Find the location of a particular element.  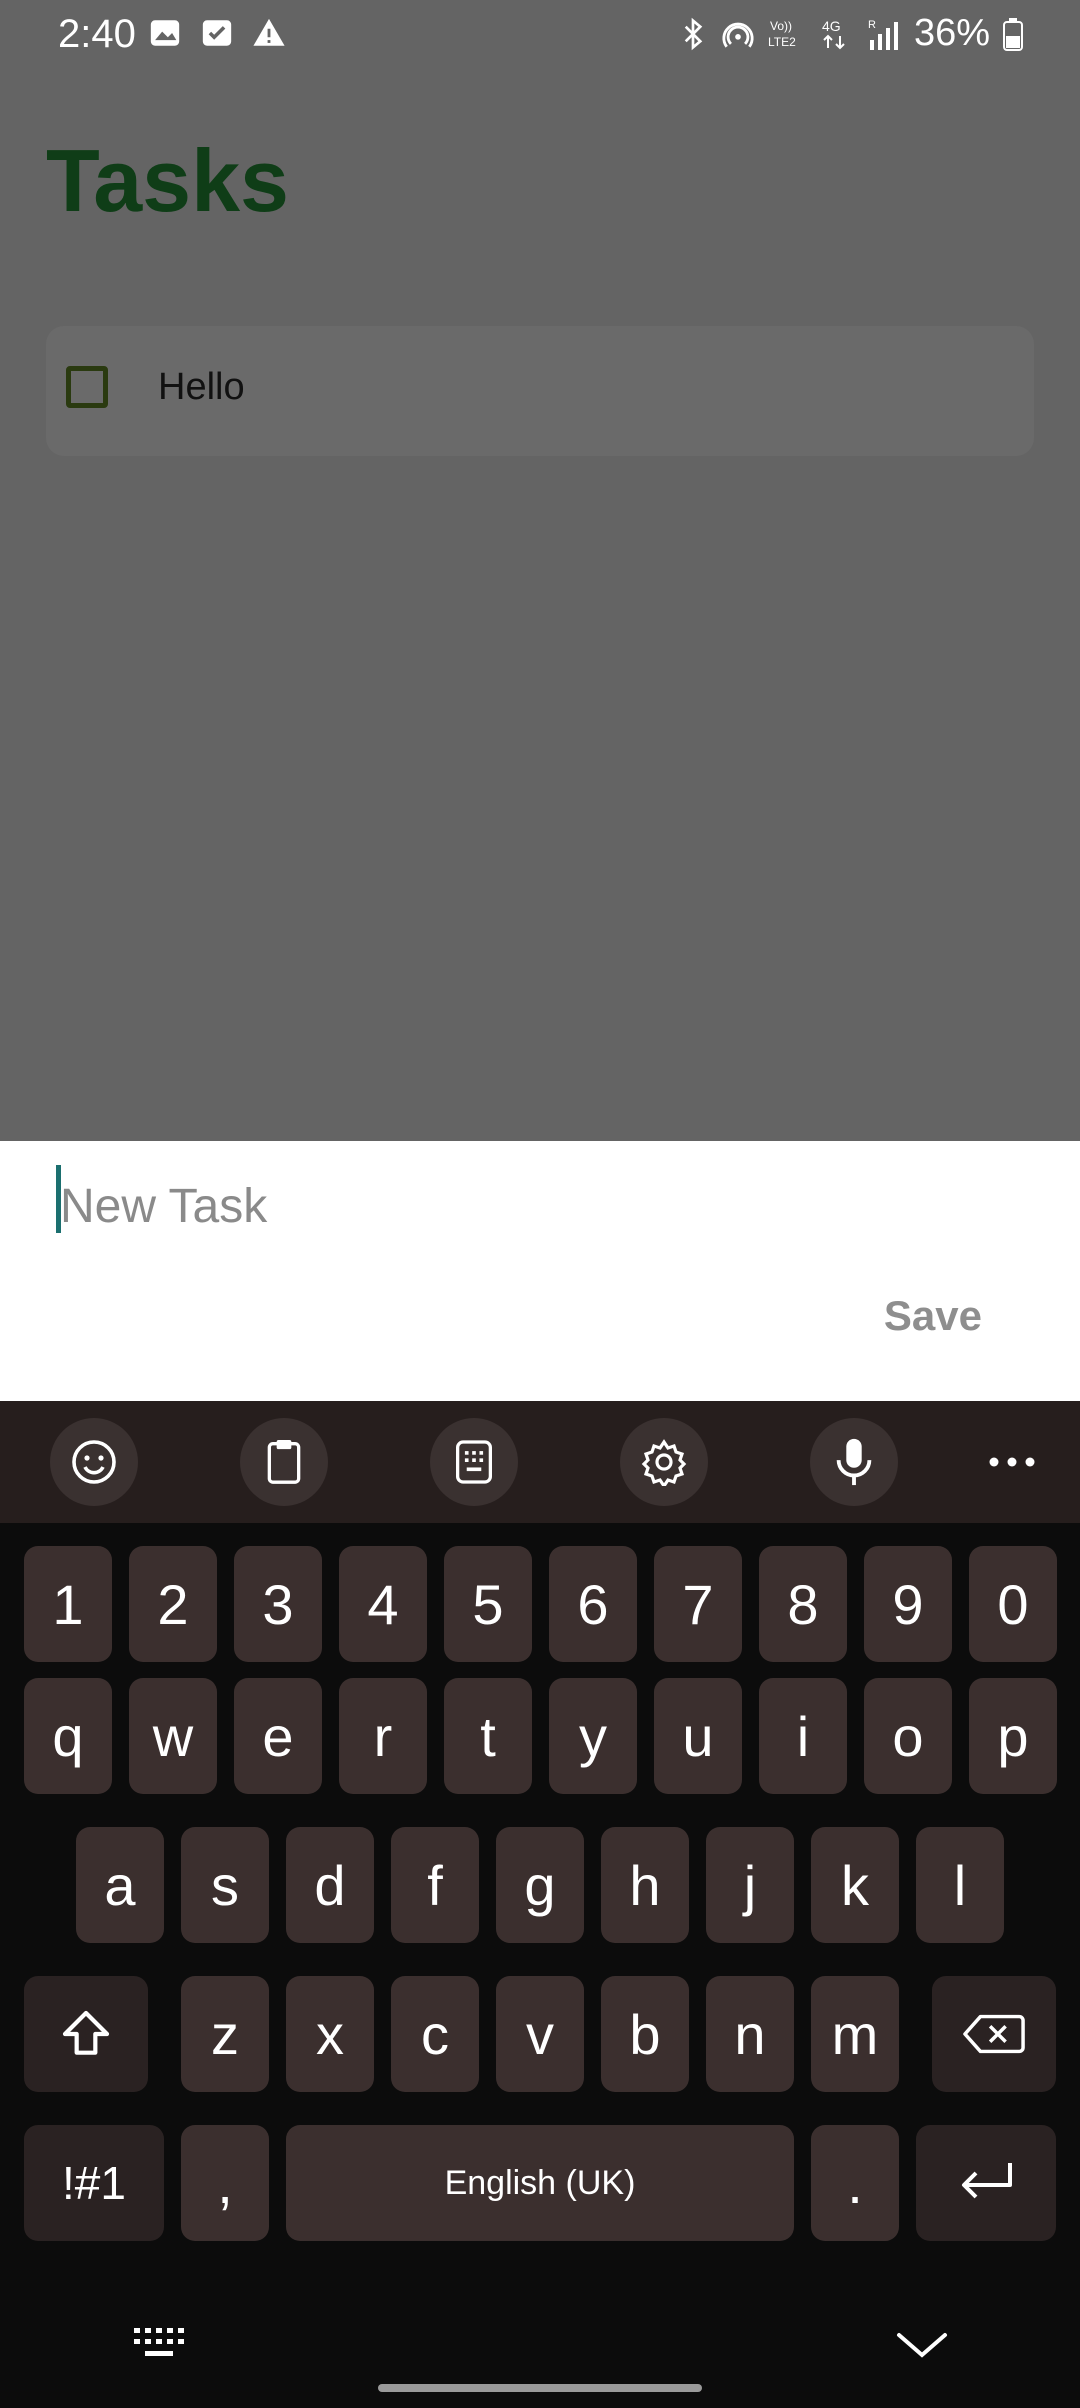

key-k: k is located at coordinates (855, 1885).